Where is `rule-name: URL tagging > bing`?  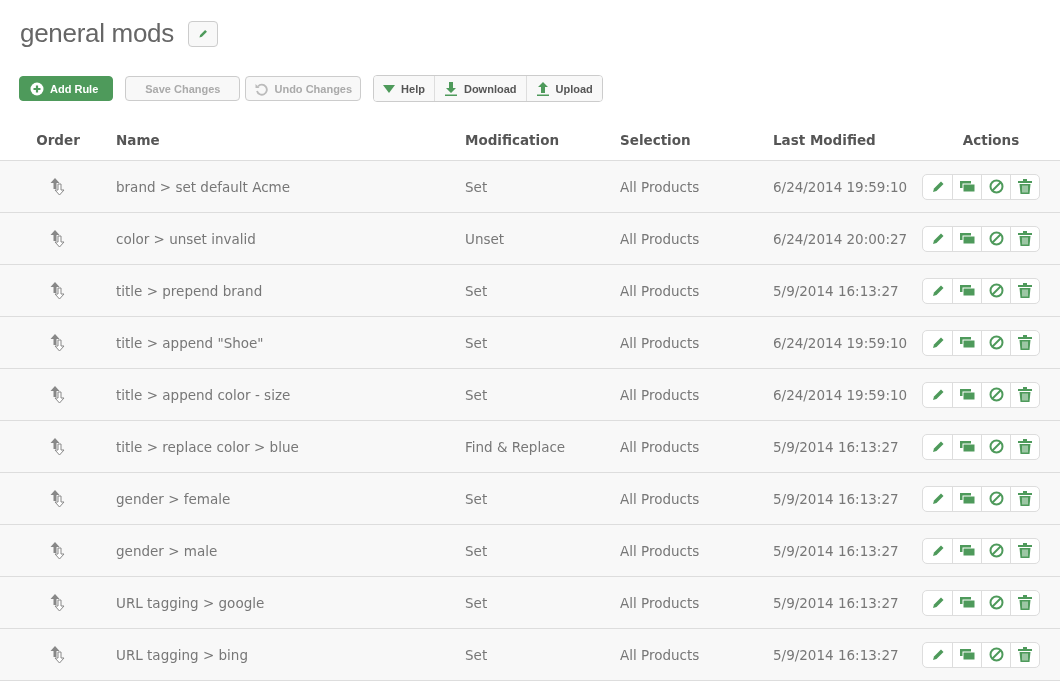 rule-name: URL tagging > bing is located at coordinates (182, 654).